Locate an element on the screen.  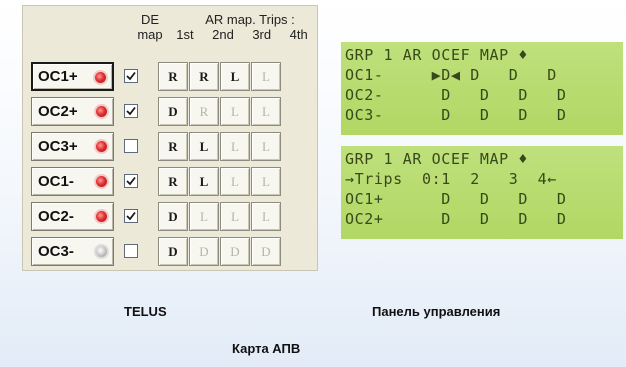
ar-map-trips-header: AR map. Trips : is located at coordinates (250, 19).